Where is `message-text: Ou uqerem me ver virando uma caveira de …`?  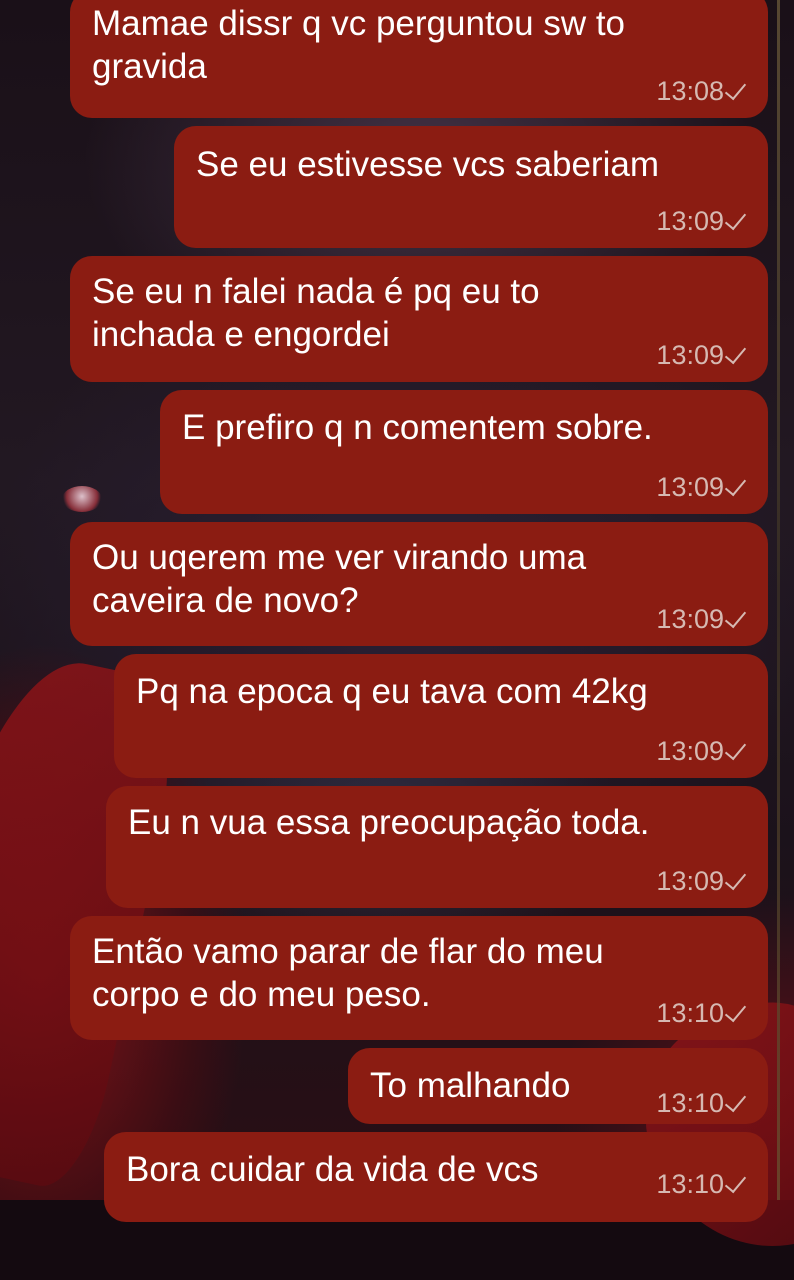 message-text: Ou uqerem me ver virando uma caveira de … is located at coordinates (339, 579).